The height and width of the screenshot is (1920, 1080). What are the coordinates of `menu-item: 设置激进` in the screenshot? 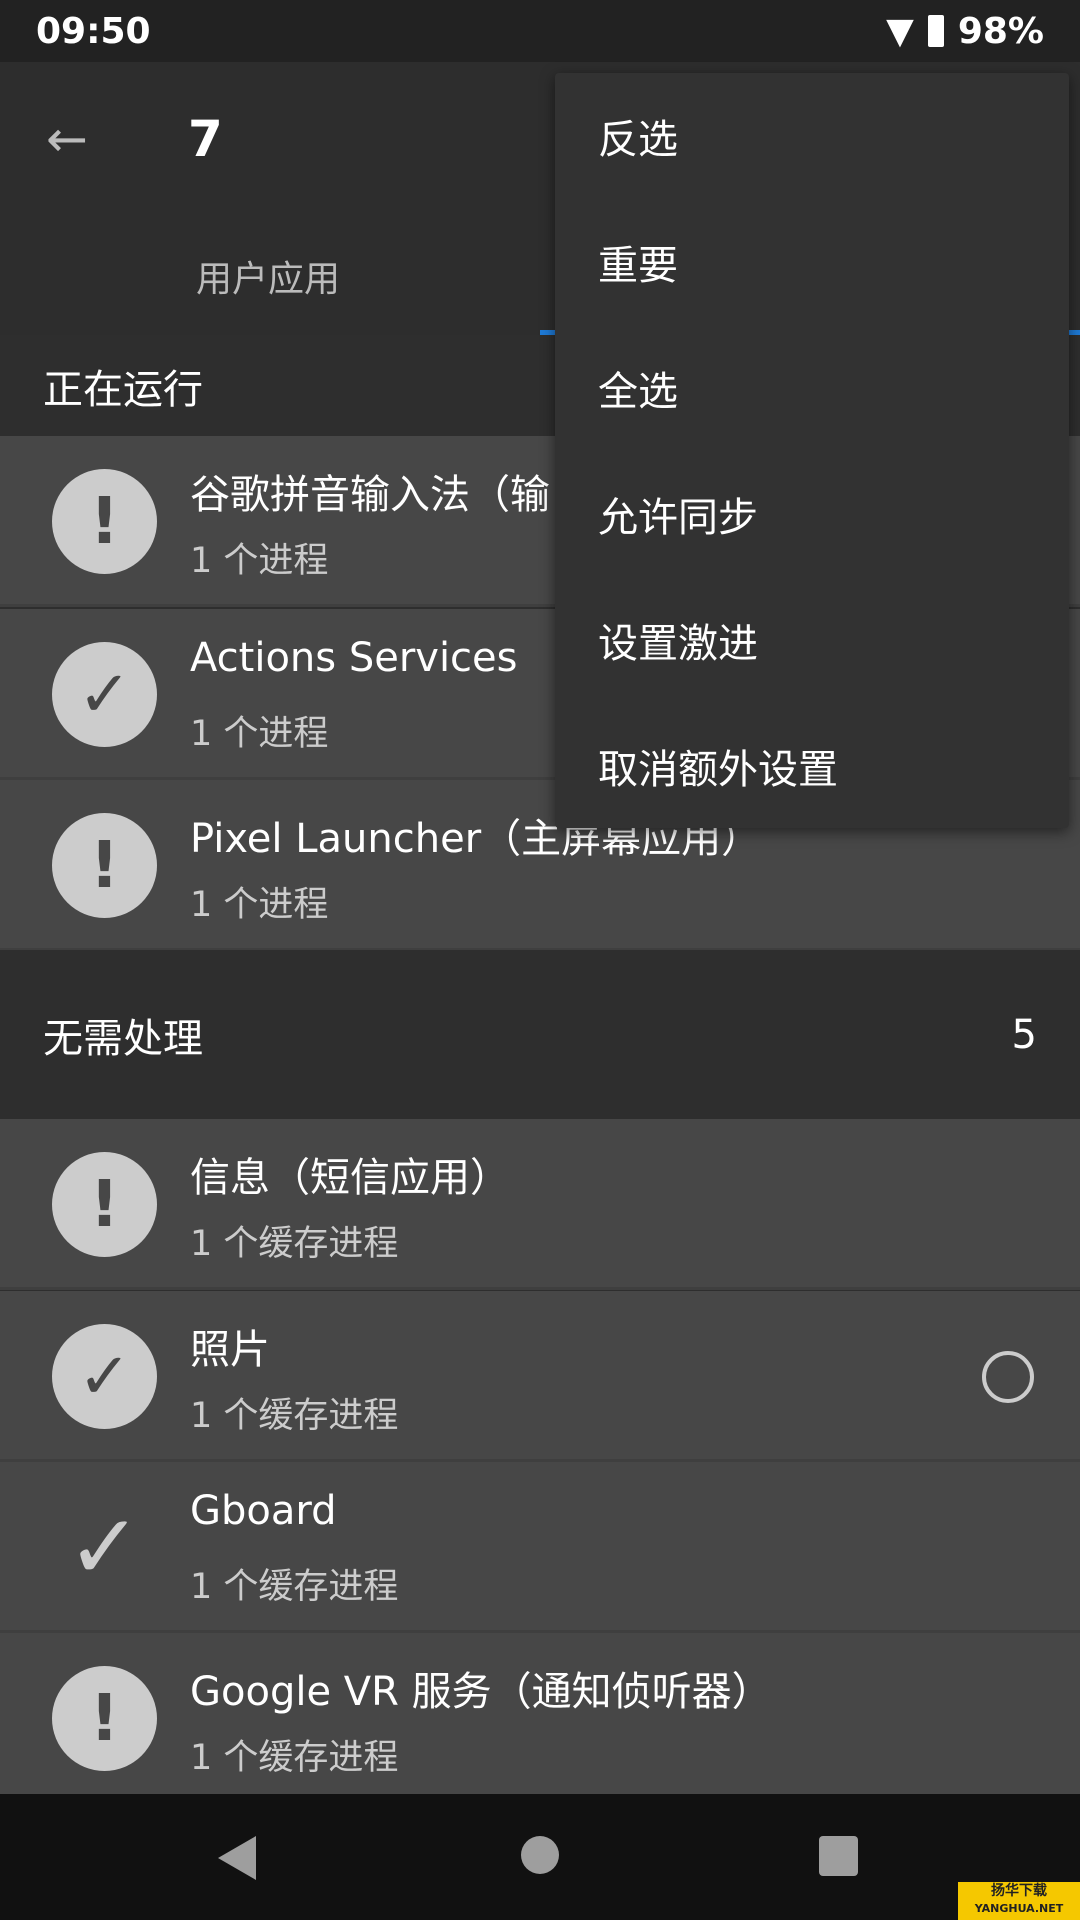 It's located at (812, 640).